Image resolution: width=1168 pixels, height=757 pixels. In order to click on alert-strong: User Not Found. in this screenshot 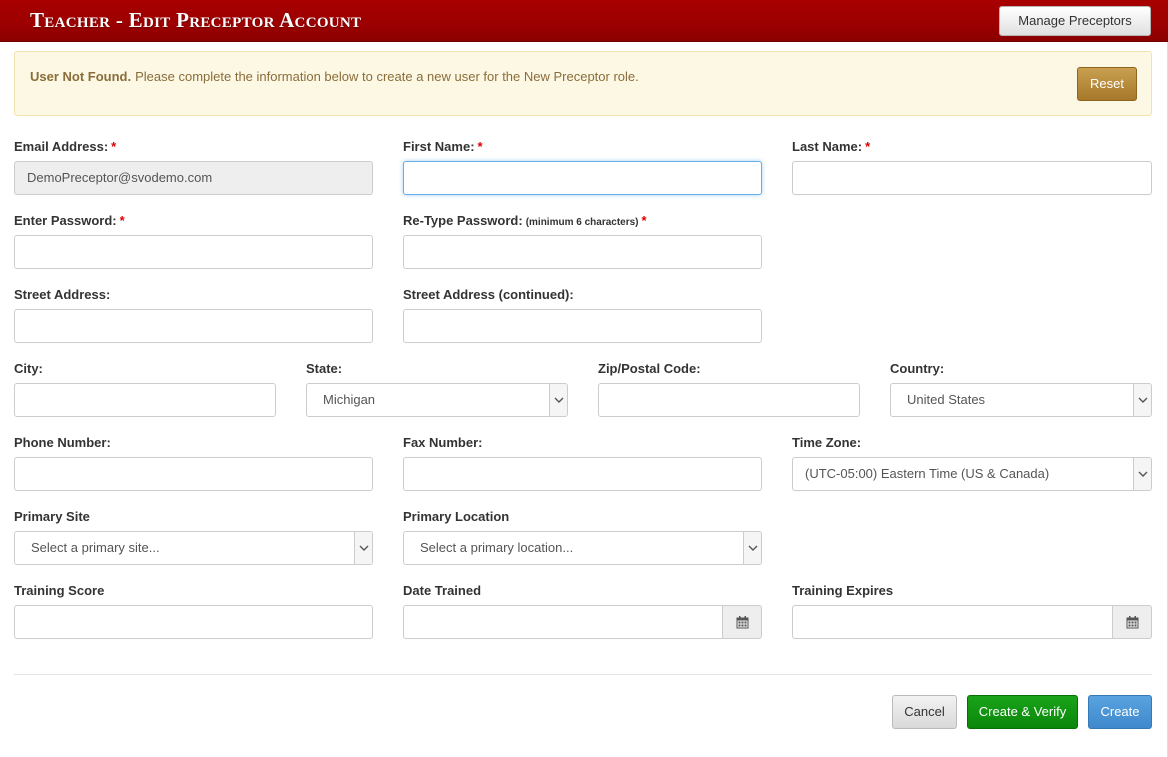, I will do `click(81, 76)`.